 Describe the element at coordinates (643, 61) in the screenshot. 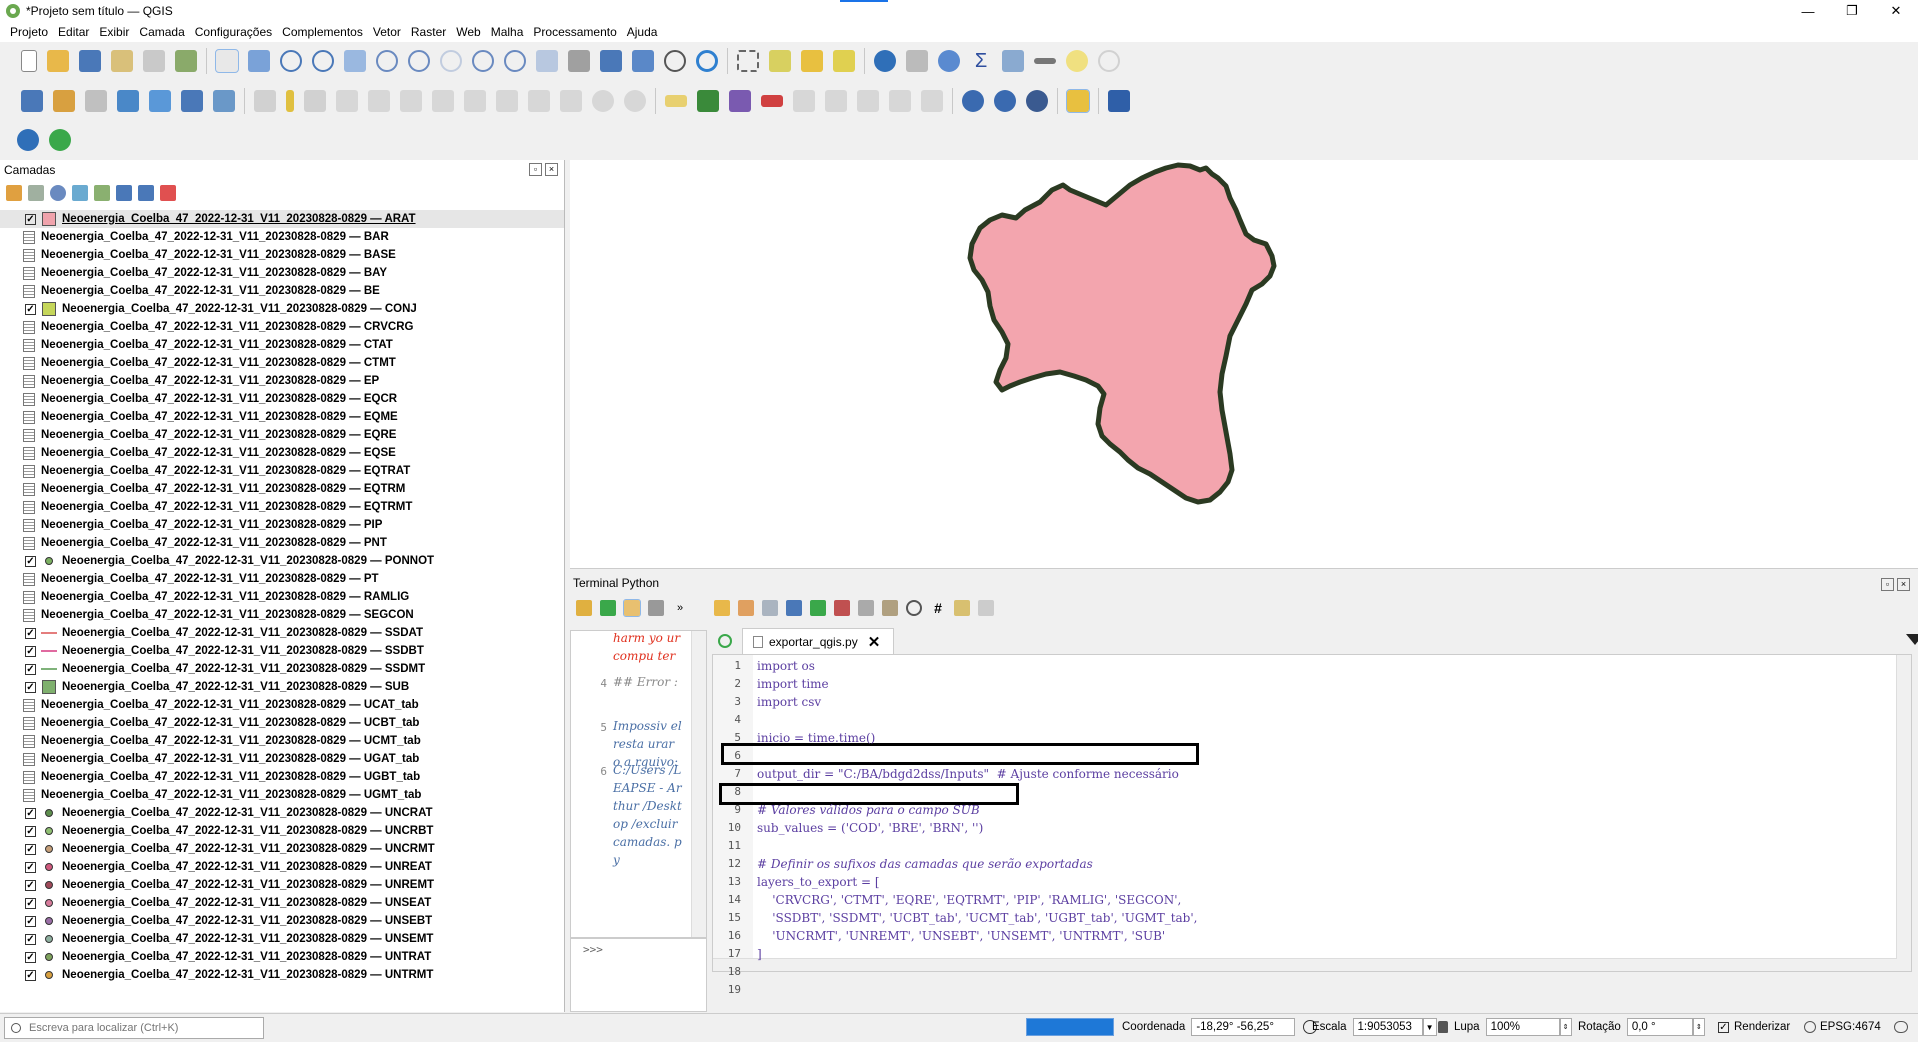

I see `show-bookmarks-icon` at that location.